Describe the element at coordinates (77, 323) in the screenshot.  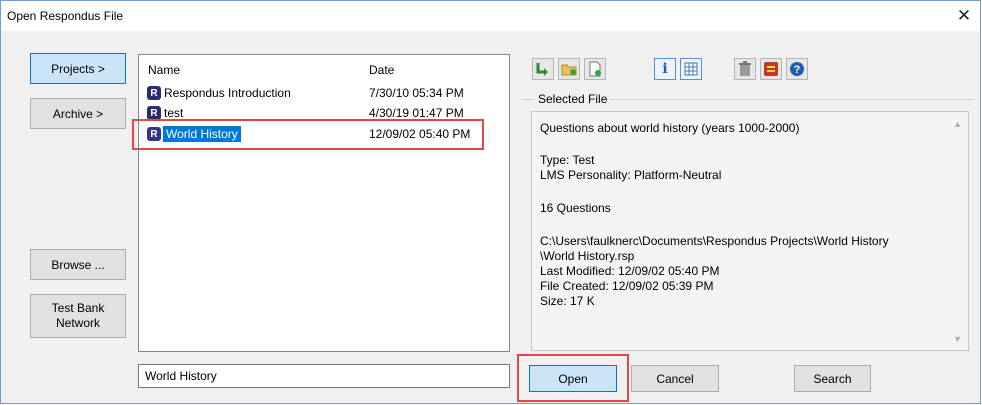
I see `test-bank-label-line2: Network` at that location.